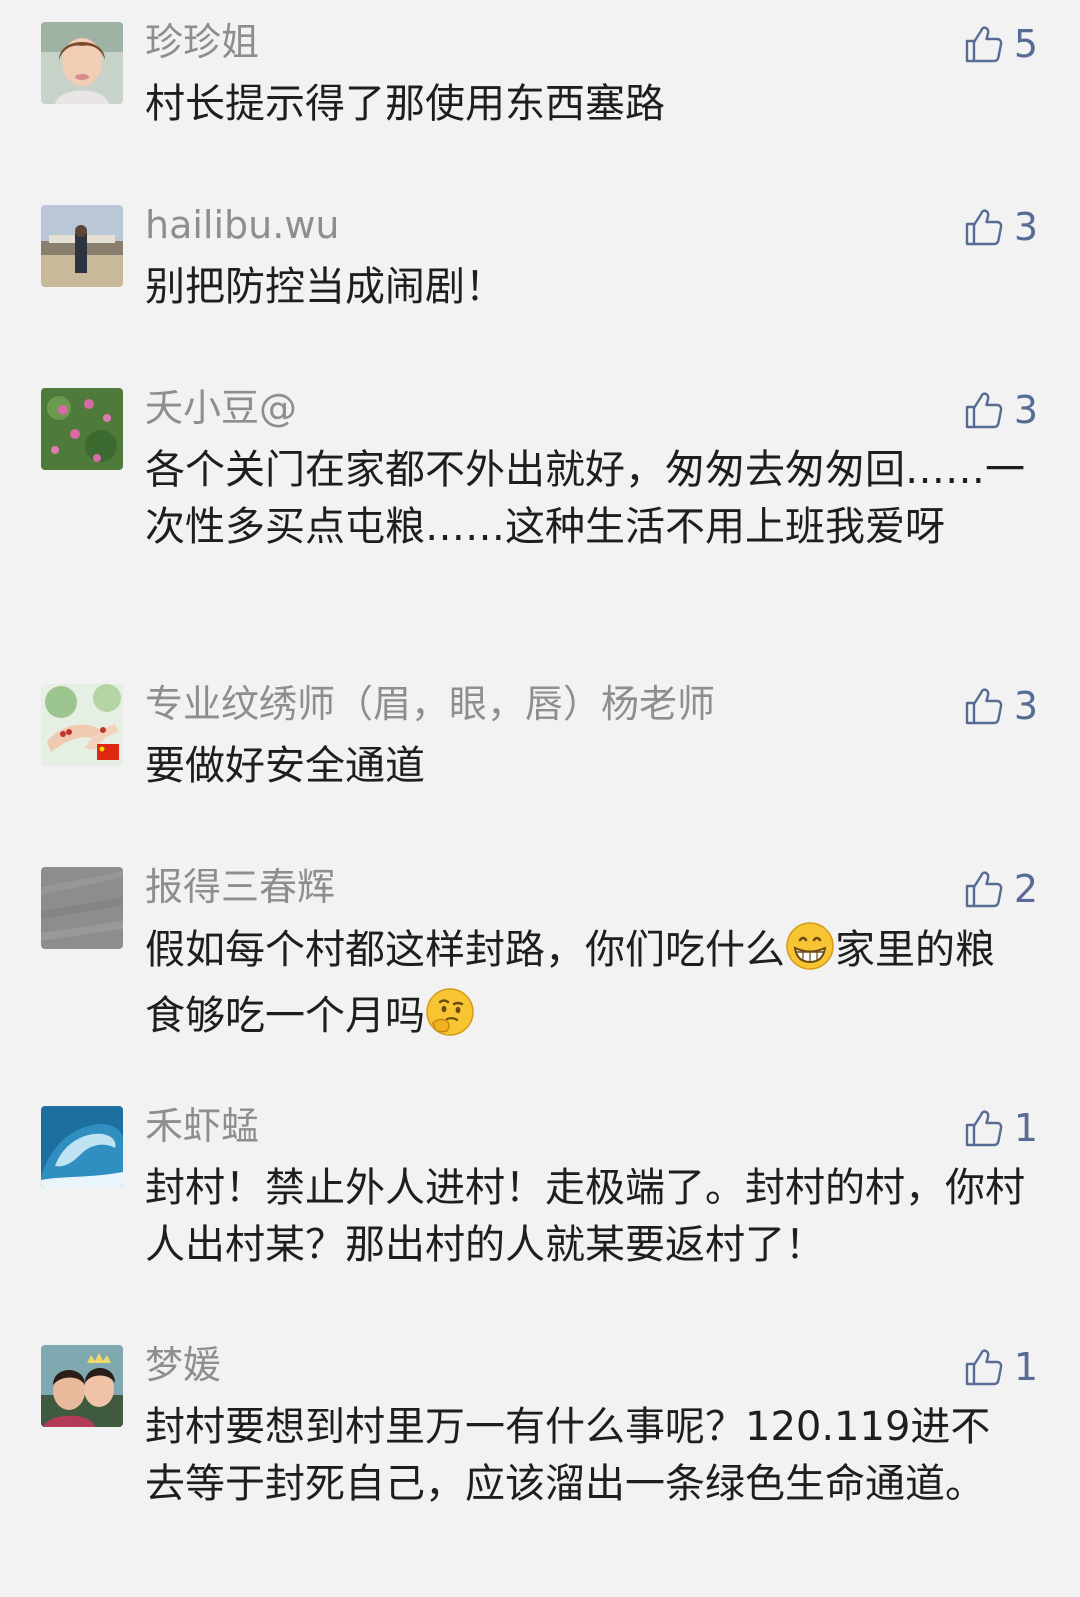  Describe the element at coordinates (202, 42) in the screenshot. I see `comment-author: 珍珍姐` at that location.